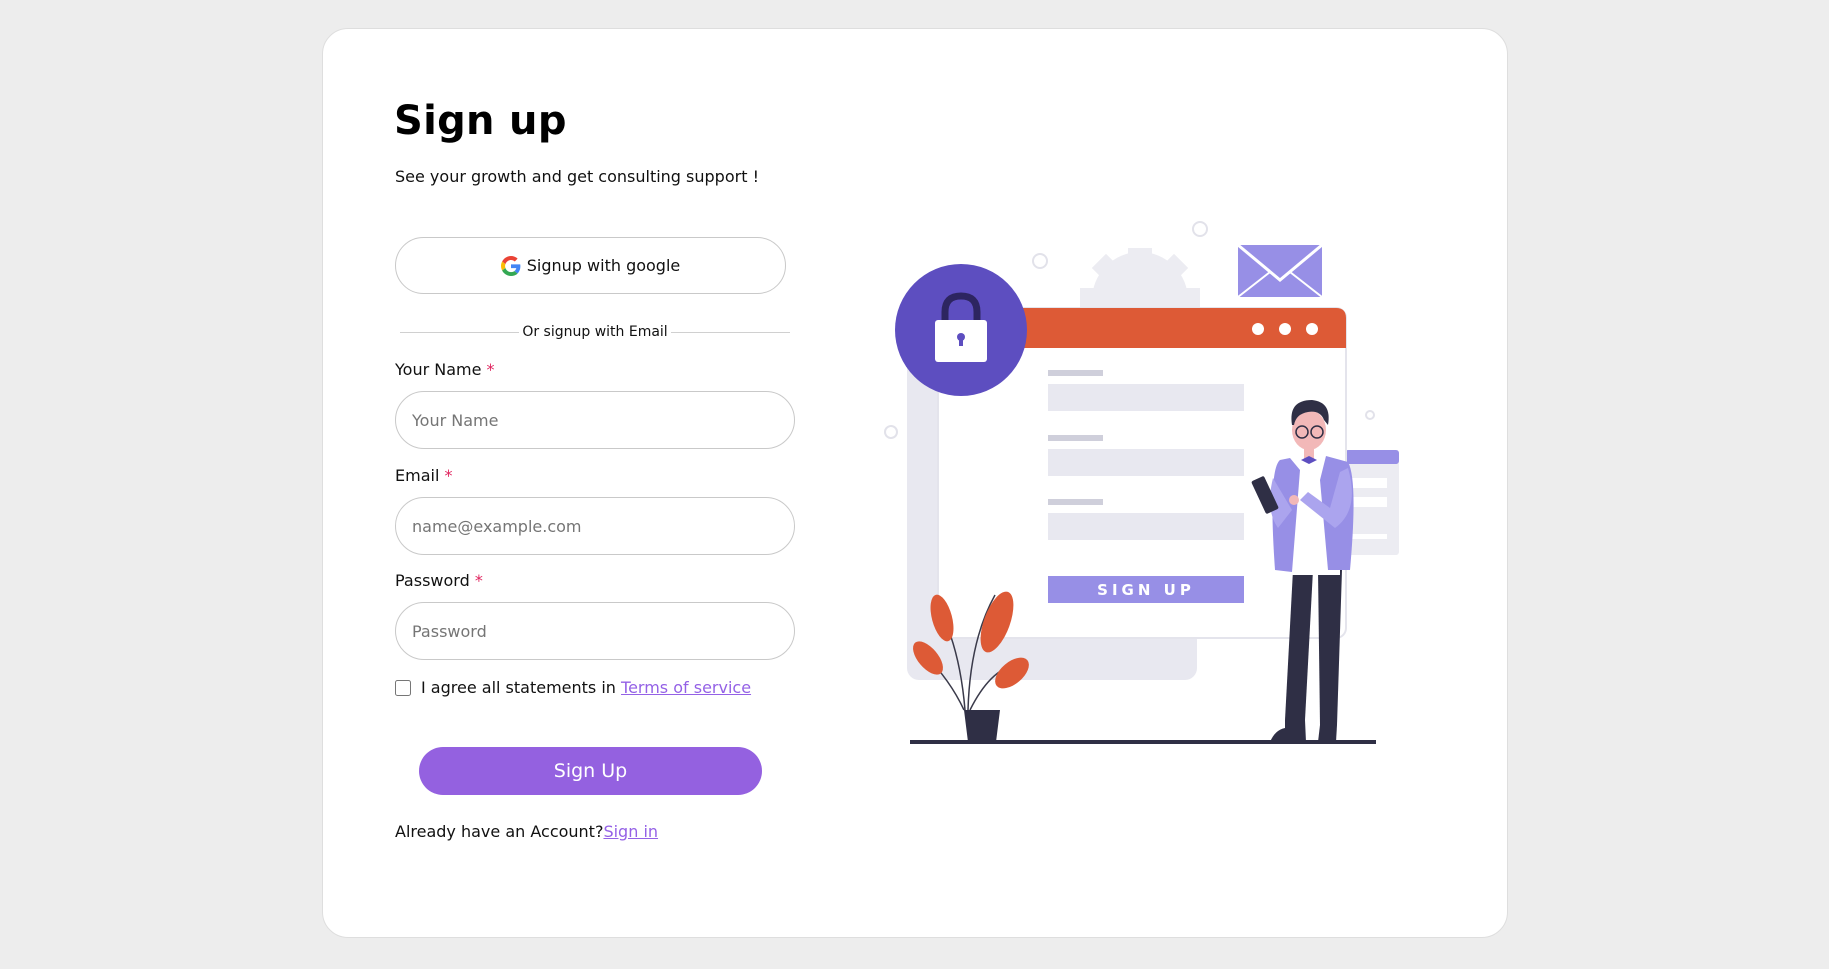 Image resolution: width=1829 pixels, height=969 pixels. I want to click on password-input, so click(595, 631).